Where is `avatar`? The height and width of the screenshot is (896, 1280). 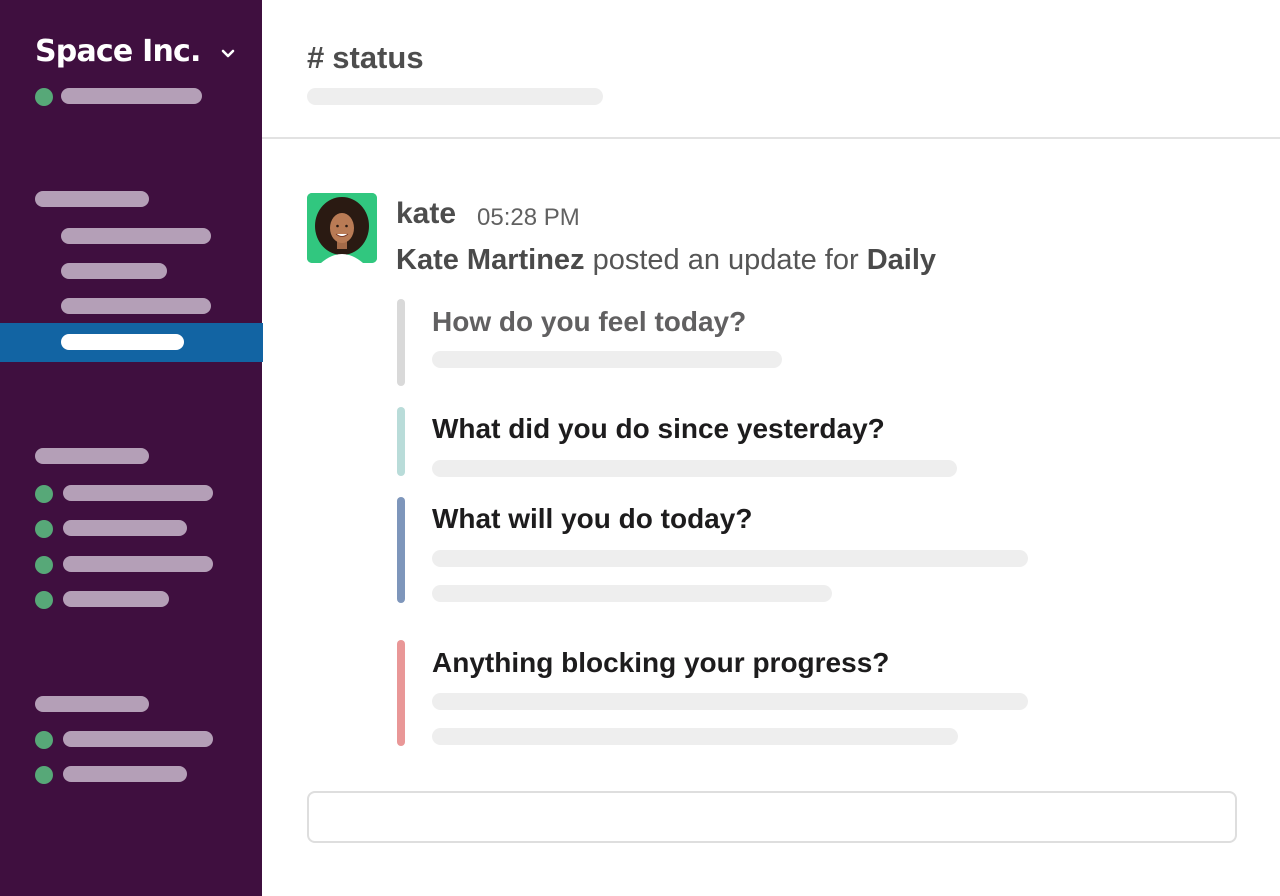
avatar is located at coordinates (342, 228).